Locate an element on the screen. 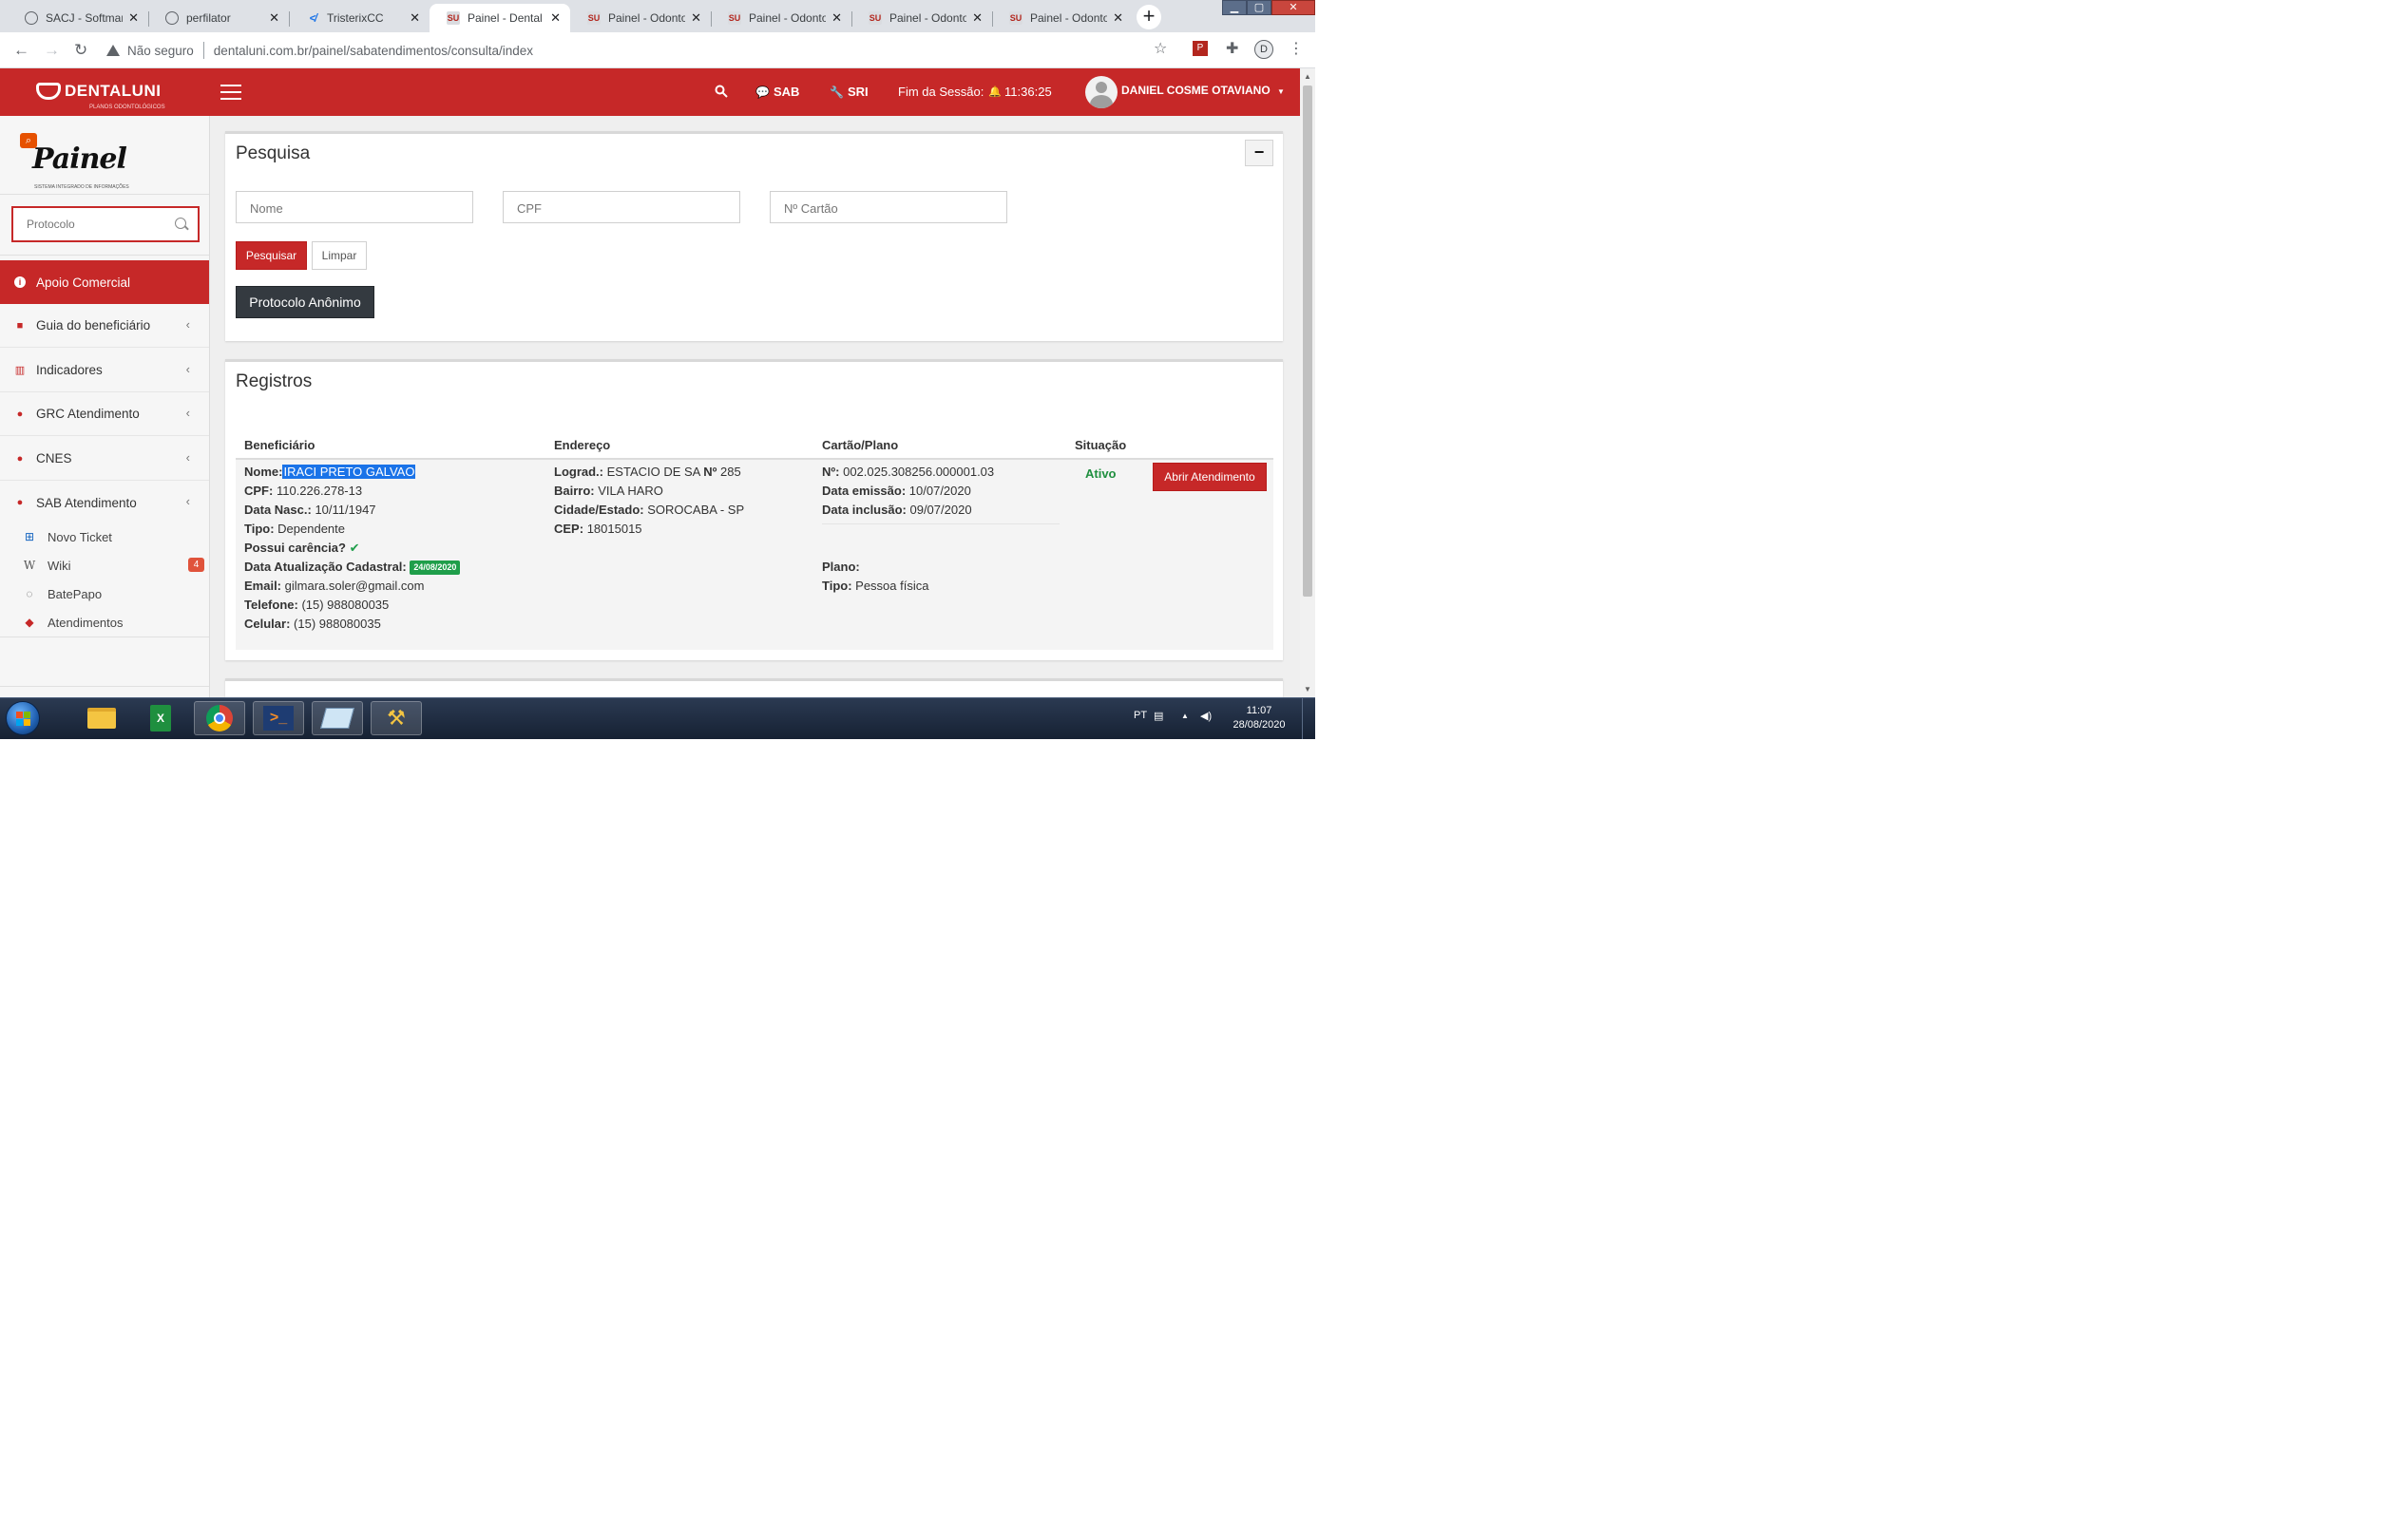 Image resolution: width=2408 pixels, height=1539 pixels. chat-icon: ● is located at coordinates (20, 502).